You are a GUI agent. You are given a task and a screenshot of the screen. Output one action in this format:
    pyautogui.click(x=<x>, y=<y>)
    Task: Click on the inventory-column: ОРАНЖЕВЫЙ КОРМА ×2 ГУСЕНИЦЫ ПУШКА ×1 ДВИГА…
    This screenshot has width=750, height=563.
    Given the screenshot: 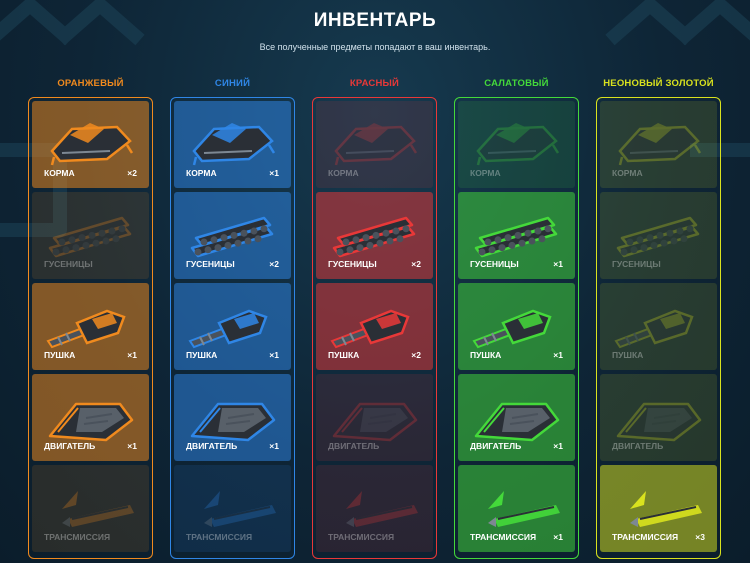 What is the action you would take?
    pyautogui.click(x=90, y=318)
    